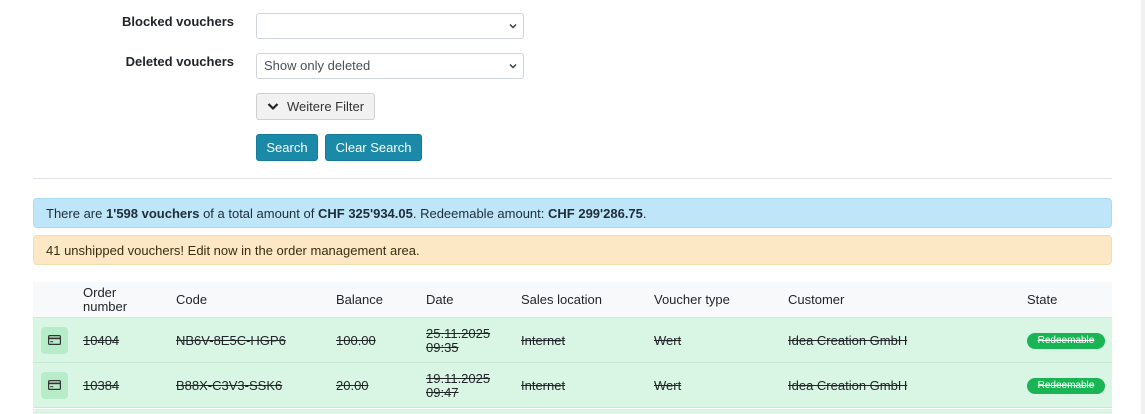 This screenshot has height=414, width=1145. I want to click on voucher-code: NB6V-8E5C-HGP6, so click(231, 341).